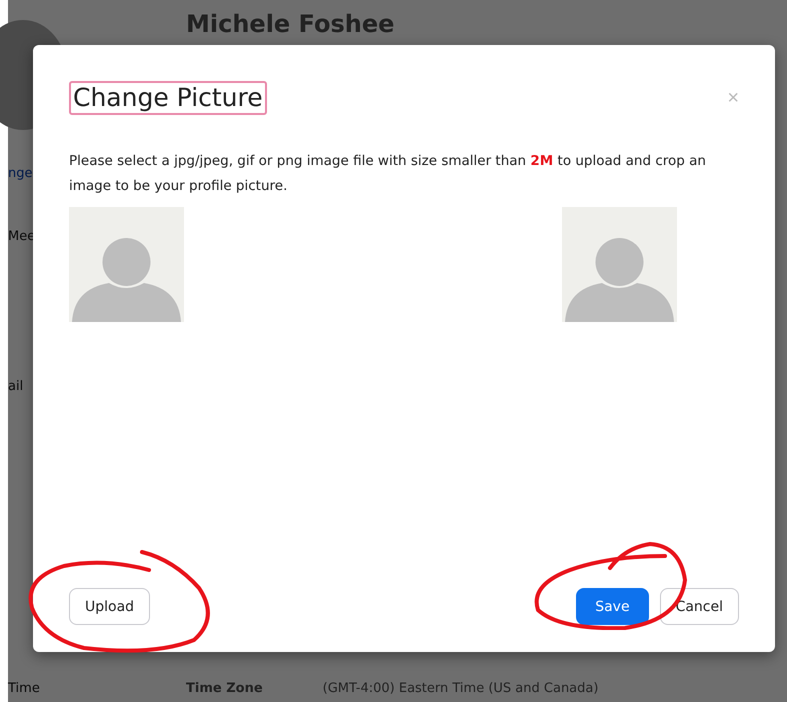  Describe the element at coordinates (224, 688) in the screenshot. I see `time-zone-label: Time Zone` at that location.